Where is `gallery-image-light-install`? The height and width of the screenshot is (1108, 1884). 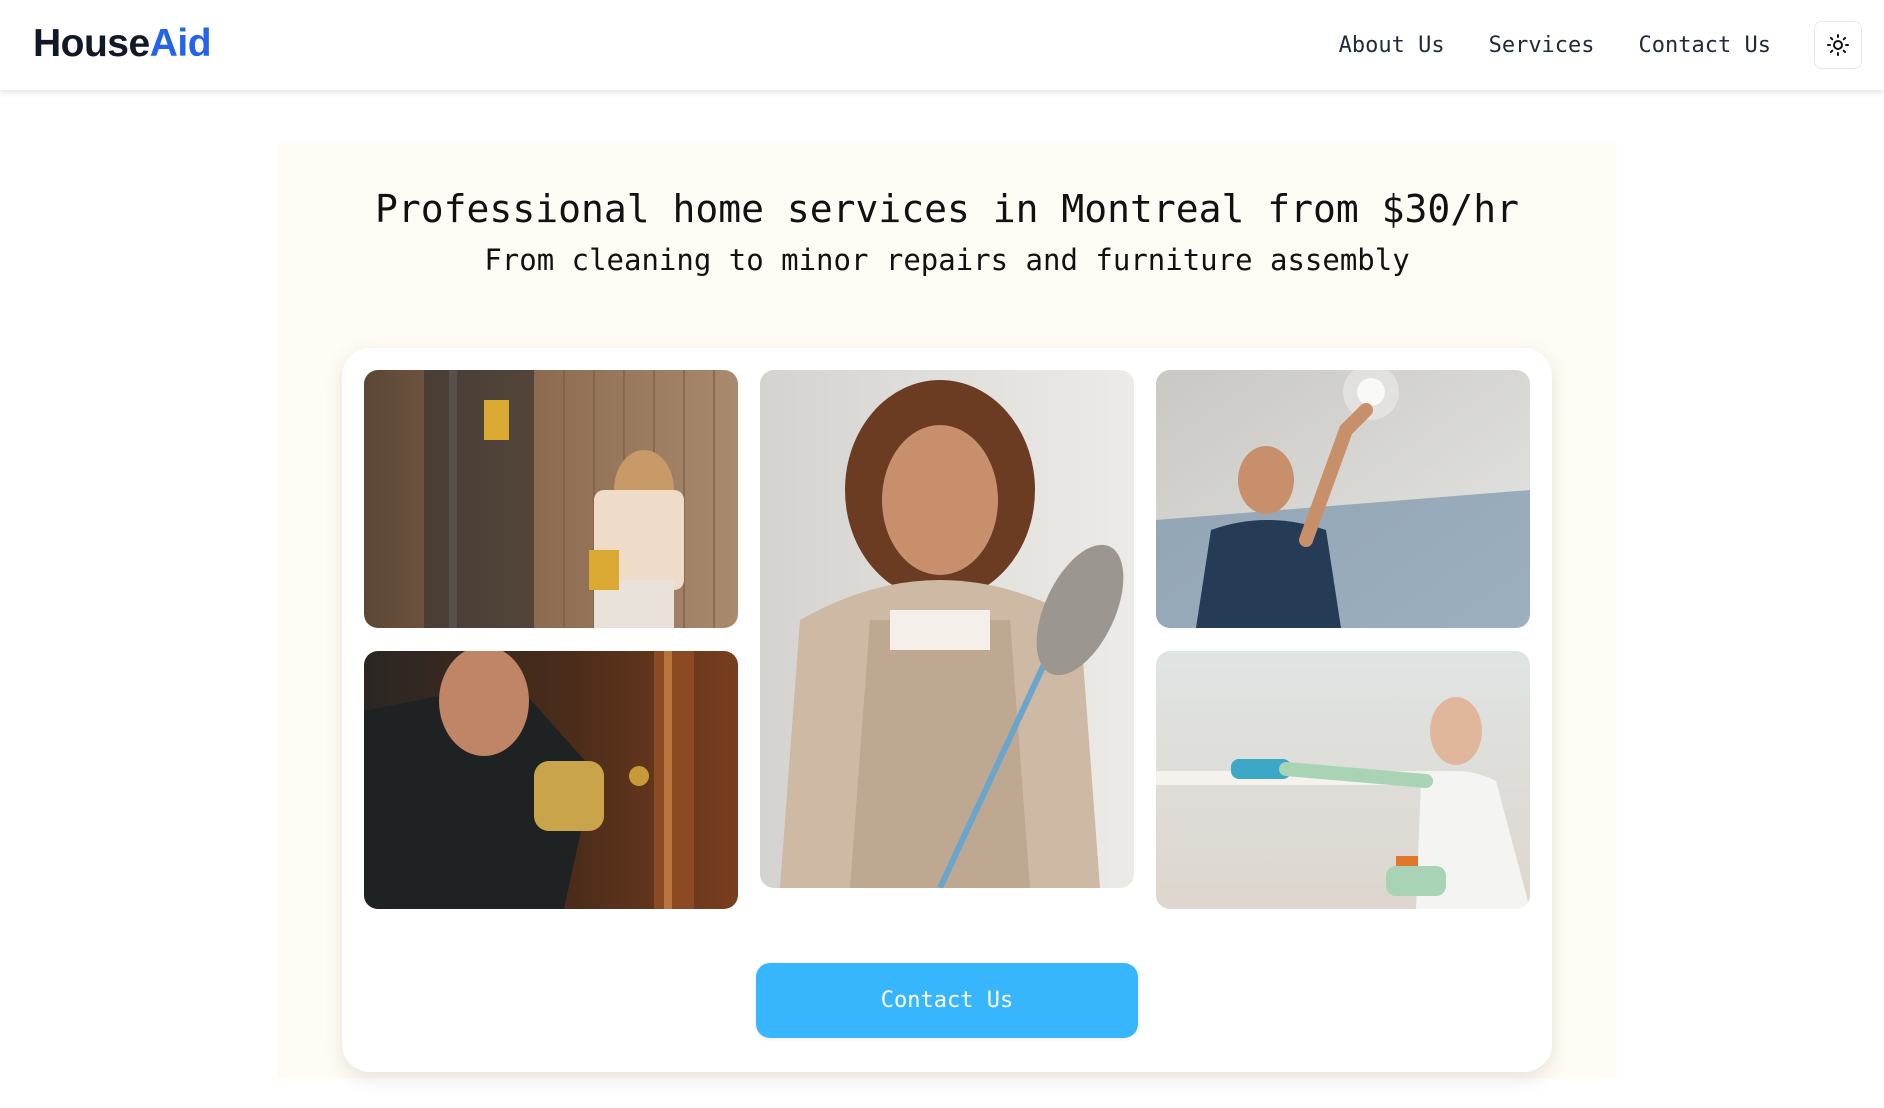 gallery-image-light-install is located at coordinates (1343, 499).